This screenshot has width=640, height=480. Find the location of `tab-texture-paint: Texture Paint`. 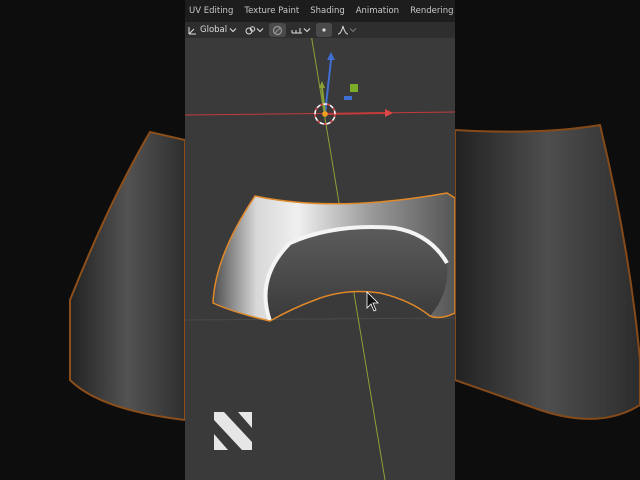

tab-texture-paint: Texture Paint is located at coordinates (273, 11).